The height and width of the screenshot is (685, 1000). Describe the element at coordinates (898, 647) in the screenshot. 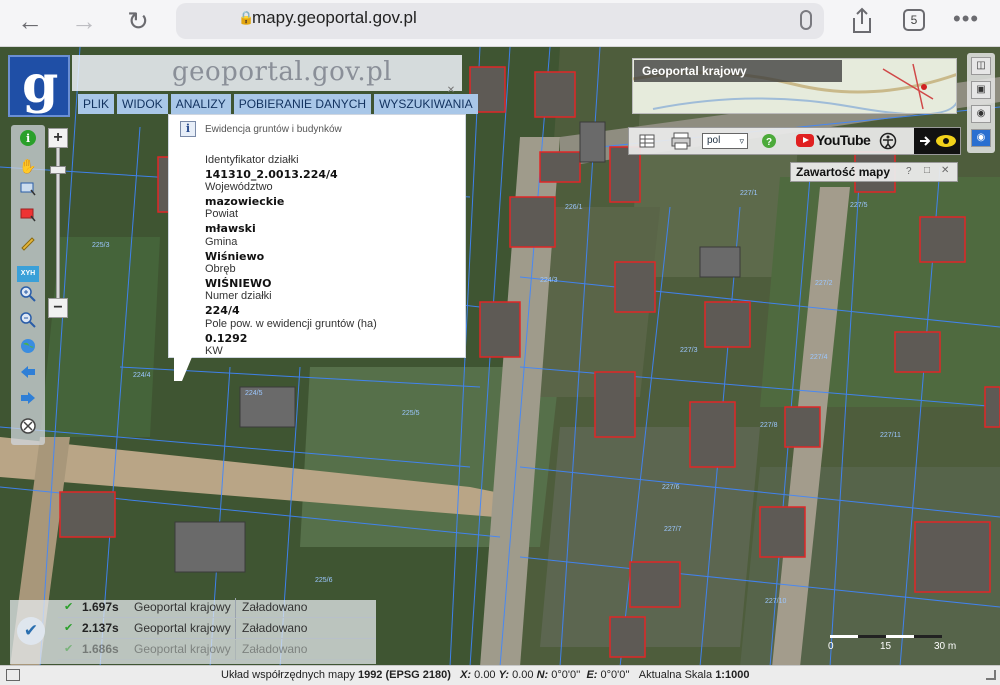

I see `scale-labels: 0 15 30 m` at that location.